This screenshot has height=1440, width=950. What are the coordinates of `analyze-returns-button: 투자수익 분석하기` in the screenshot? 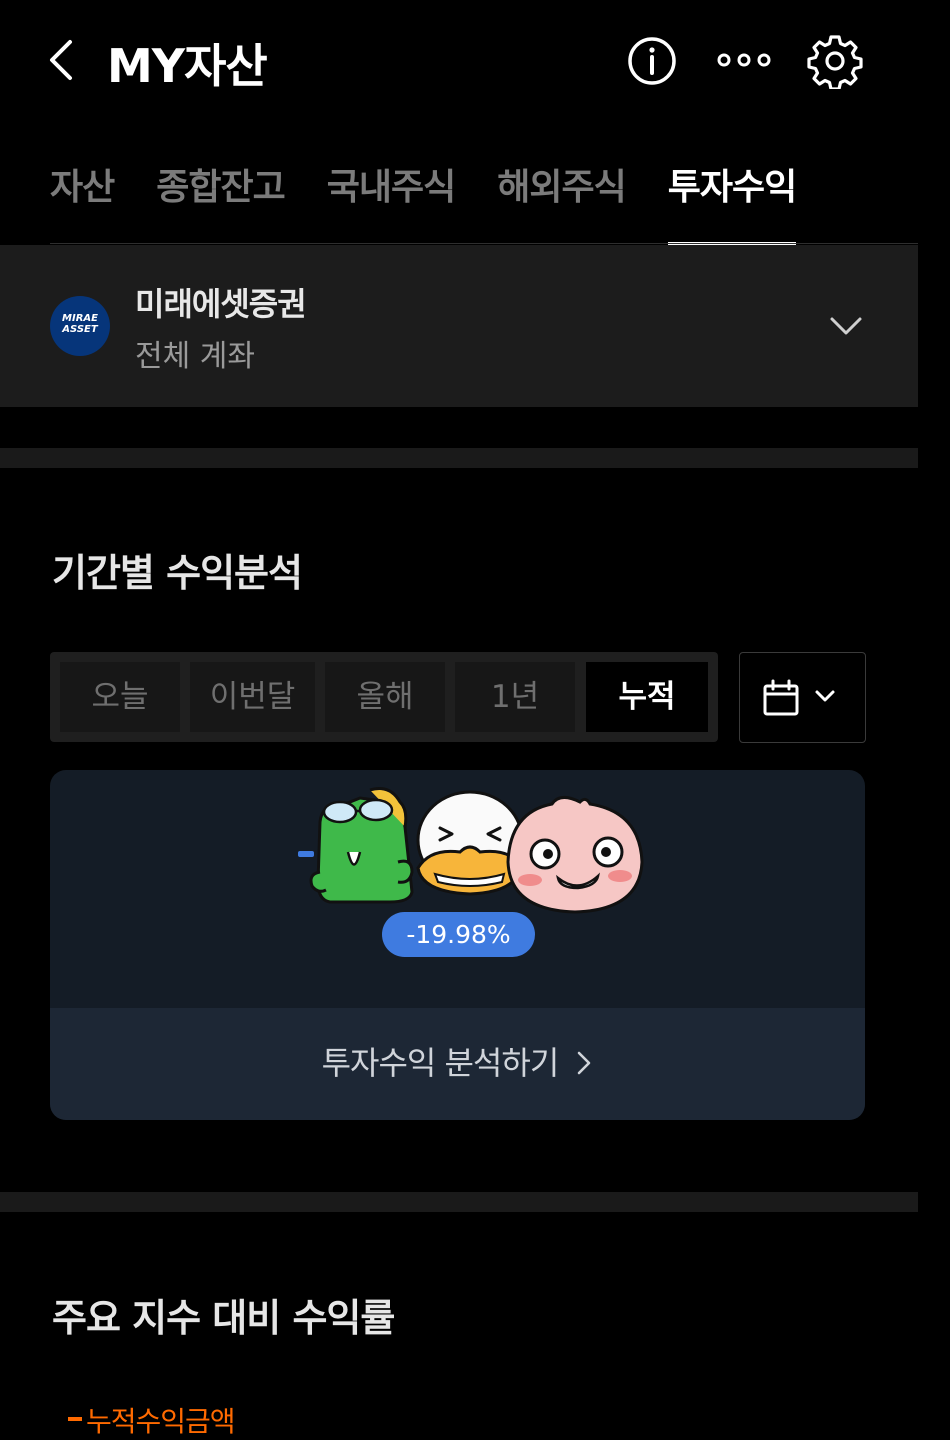 It's located at (457, 1064).